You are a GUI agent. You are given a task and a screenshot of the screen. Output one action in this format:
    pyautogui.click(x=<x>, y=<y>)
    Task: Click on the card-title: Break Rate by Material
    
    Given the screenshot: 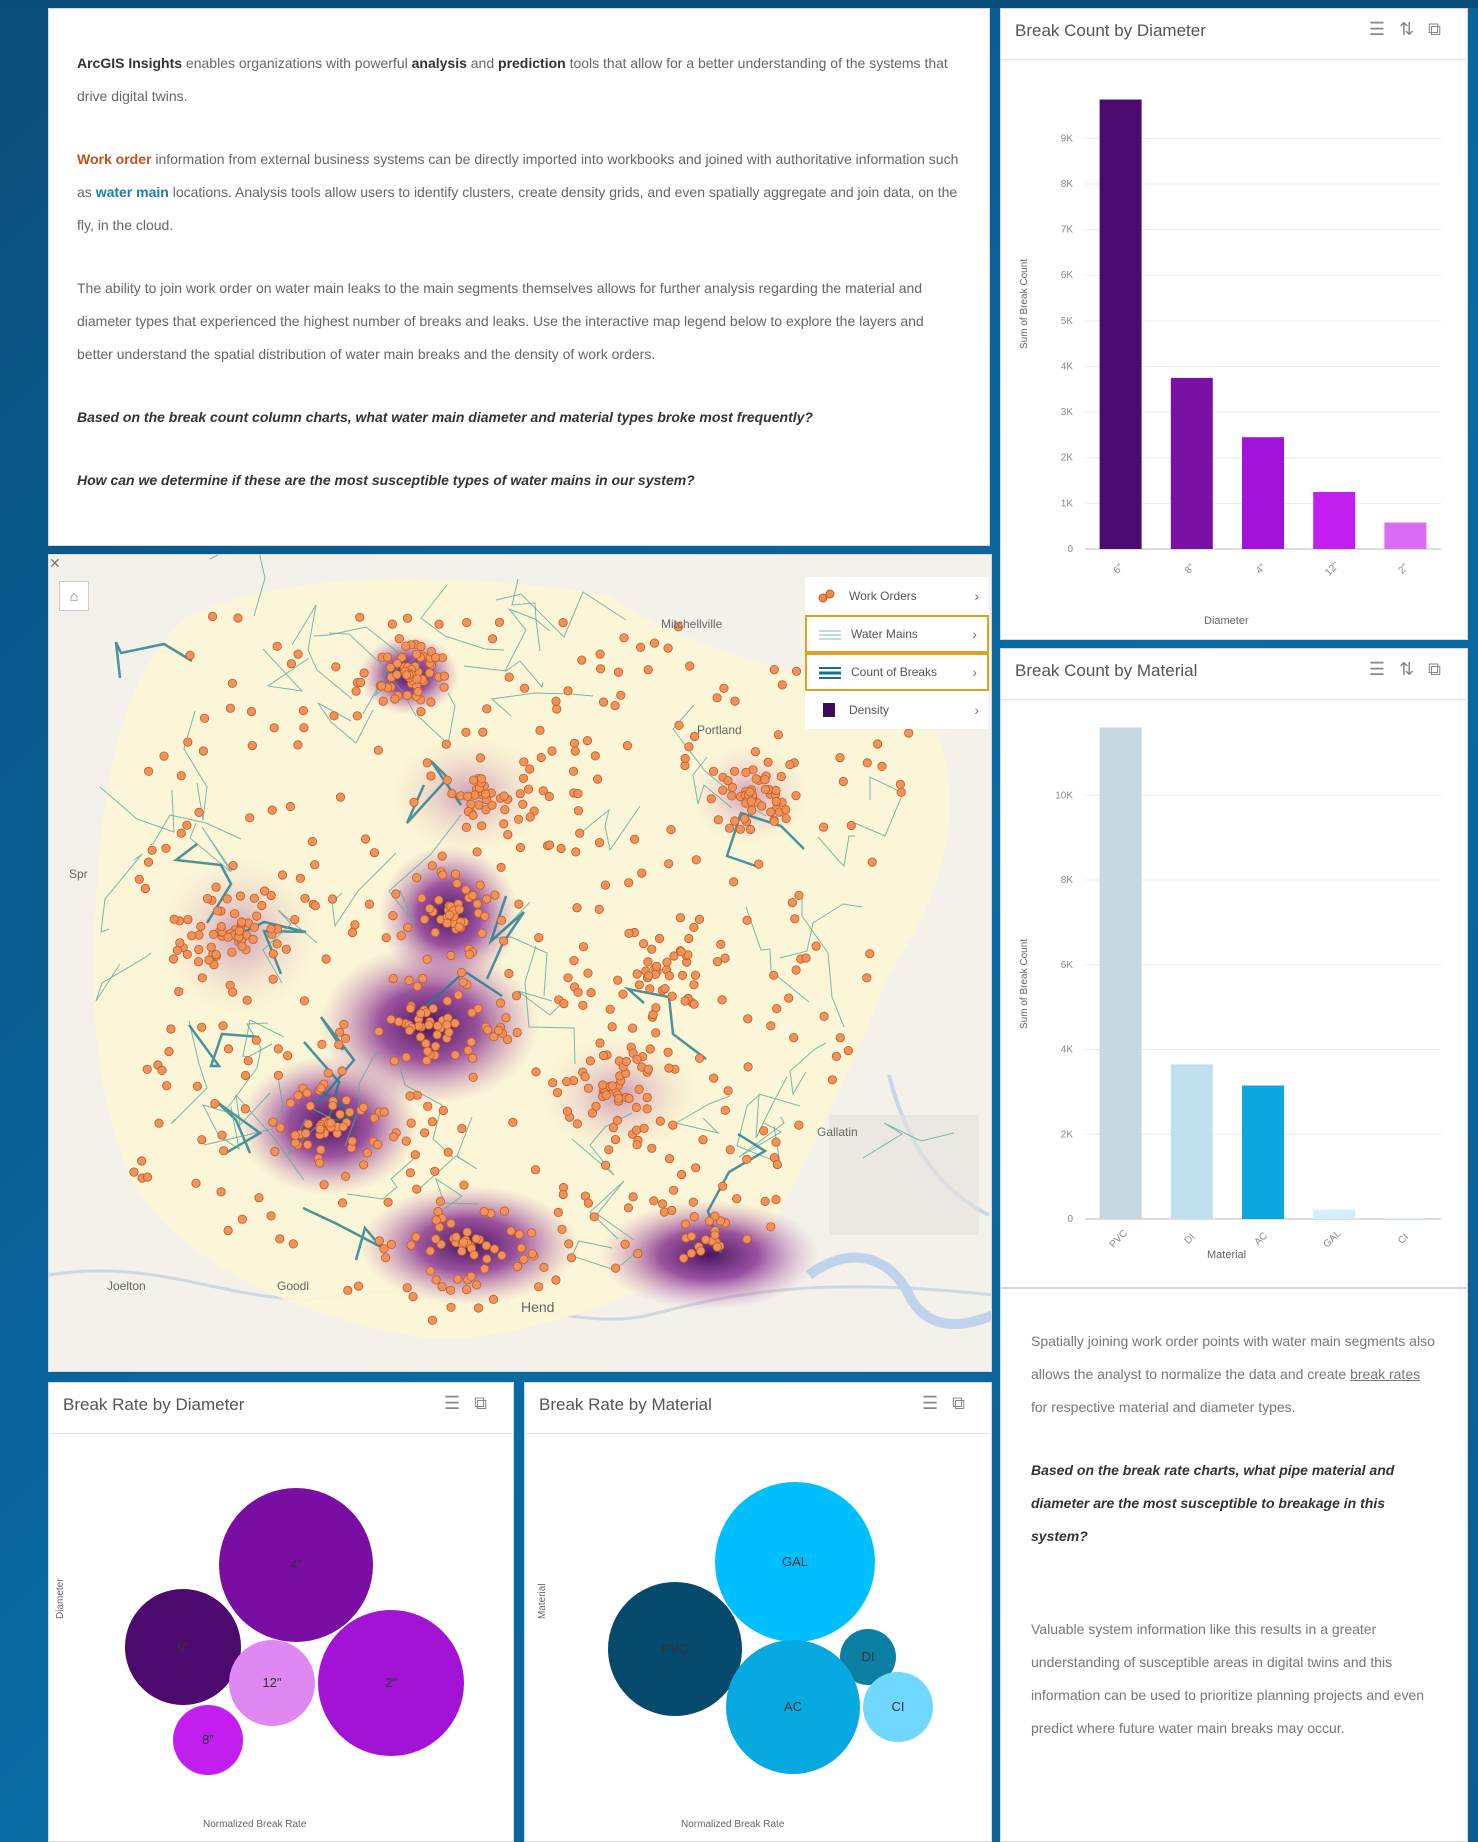 What is the action you would take?
    pyautogui.click(x=625, y=1404)
    